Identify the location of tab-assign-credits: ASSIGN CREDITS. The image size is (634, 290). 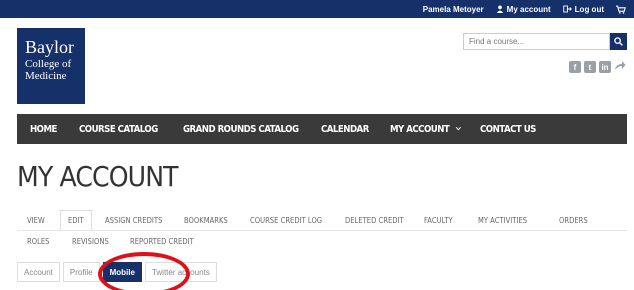
(133, 220).